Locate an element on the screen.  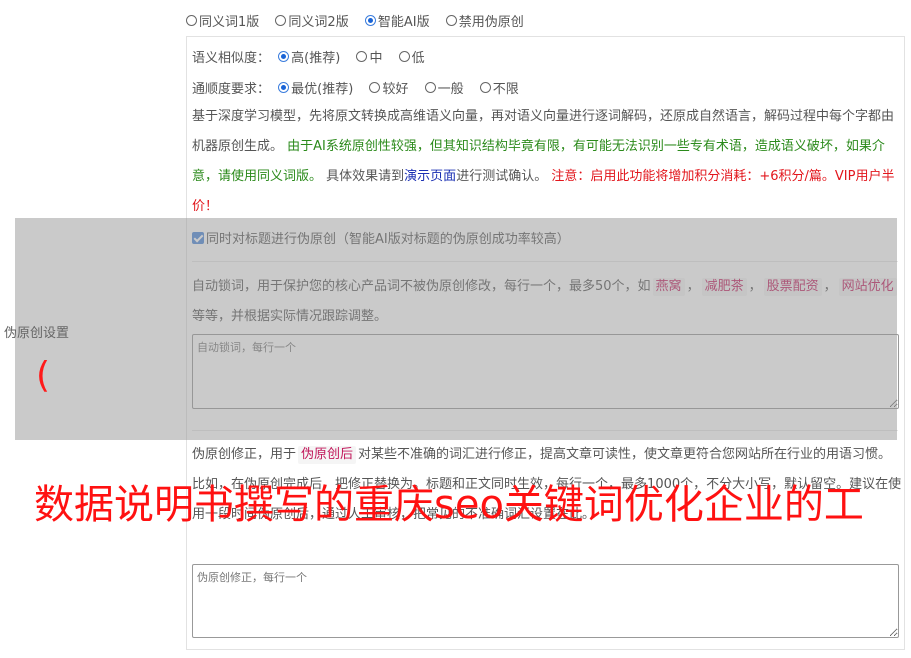
radio-label: 智能AI版 is located at coordinates (403, 22).